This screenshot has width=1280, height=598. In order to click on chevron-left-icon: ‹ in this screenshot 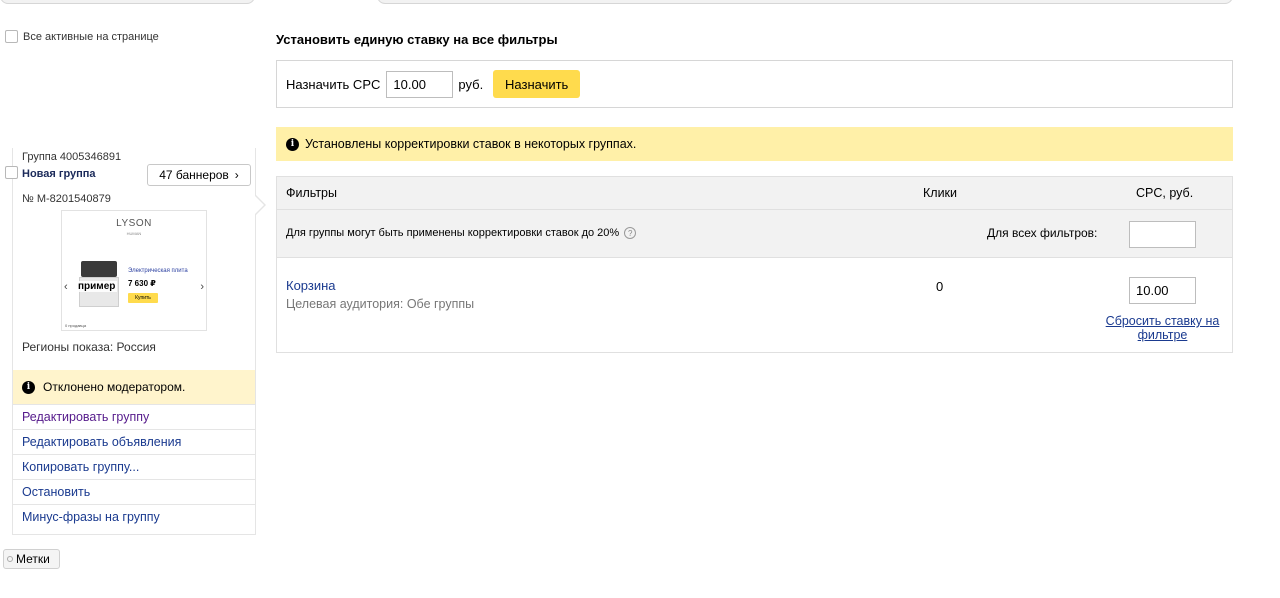, I will do `click(66, 287)`.